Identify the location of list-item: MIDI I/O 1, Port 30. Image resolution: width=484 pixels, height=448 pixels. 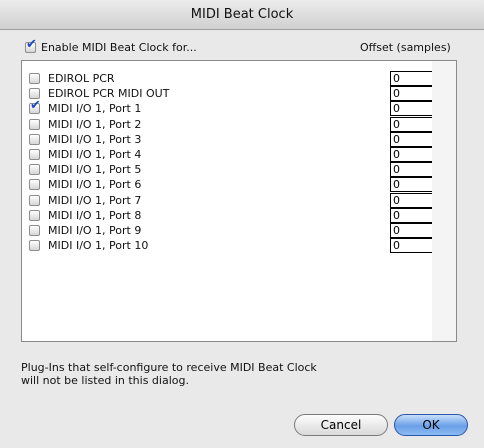
(239, 139).